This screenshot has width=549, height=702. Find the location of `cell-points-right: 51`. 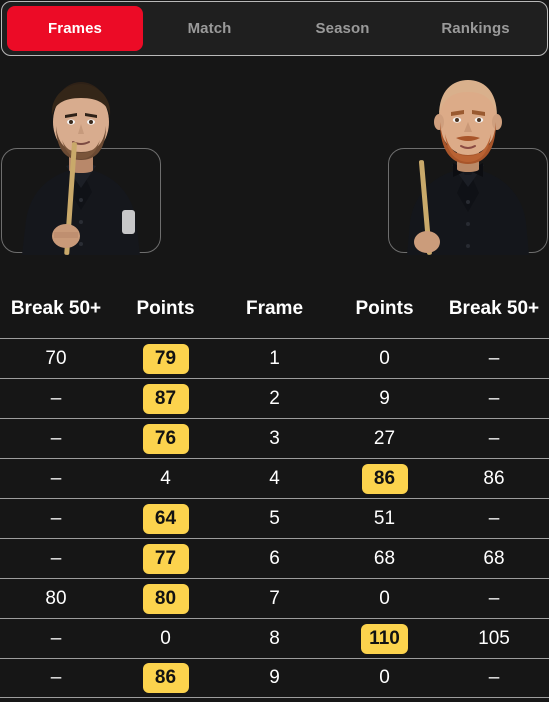

cell-points-right: 51 is located at coordinates (384, 518).